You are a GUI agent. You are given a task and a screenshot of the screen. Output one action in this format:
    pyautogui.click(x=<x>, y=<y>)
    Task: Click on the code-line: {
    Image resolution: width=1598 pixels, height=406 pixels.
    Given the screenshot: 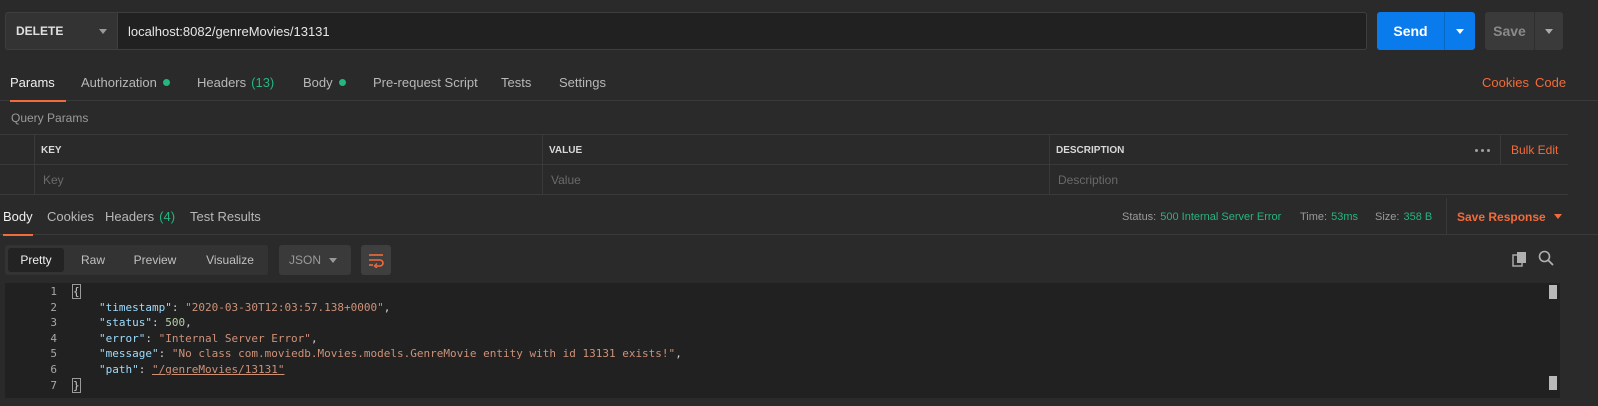 What is the action you would take?
    pyautogui.click(x=76, y=292)
    